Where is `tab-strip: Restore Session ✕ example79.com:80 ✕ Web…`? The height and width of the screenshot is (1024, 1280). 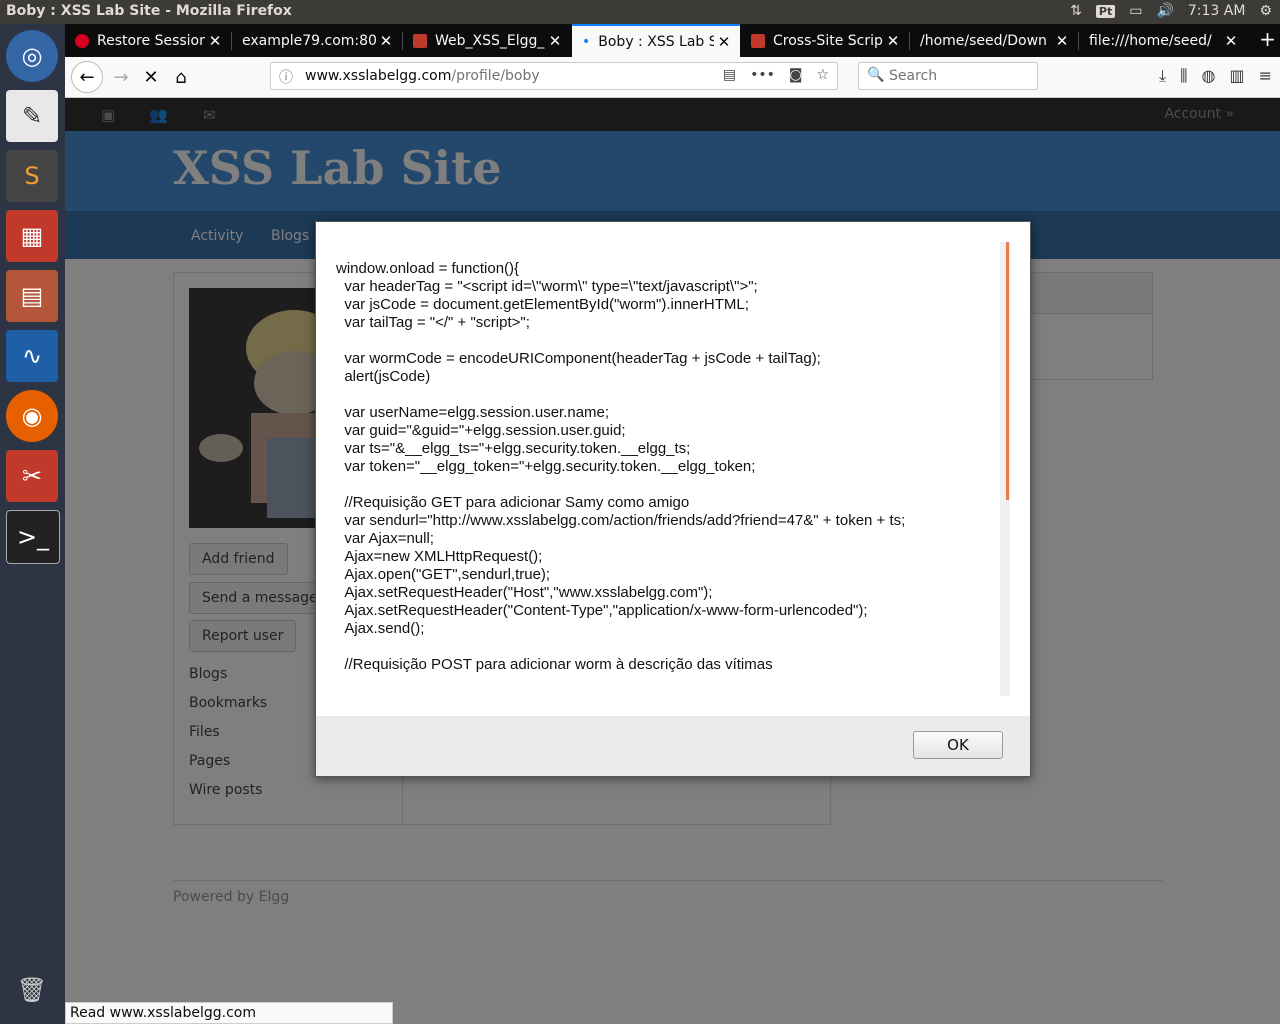
tab-strip: Restore Session ✕ example79.com:80 ✕ Web… is located at coordinates (672, 40).